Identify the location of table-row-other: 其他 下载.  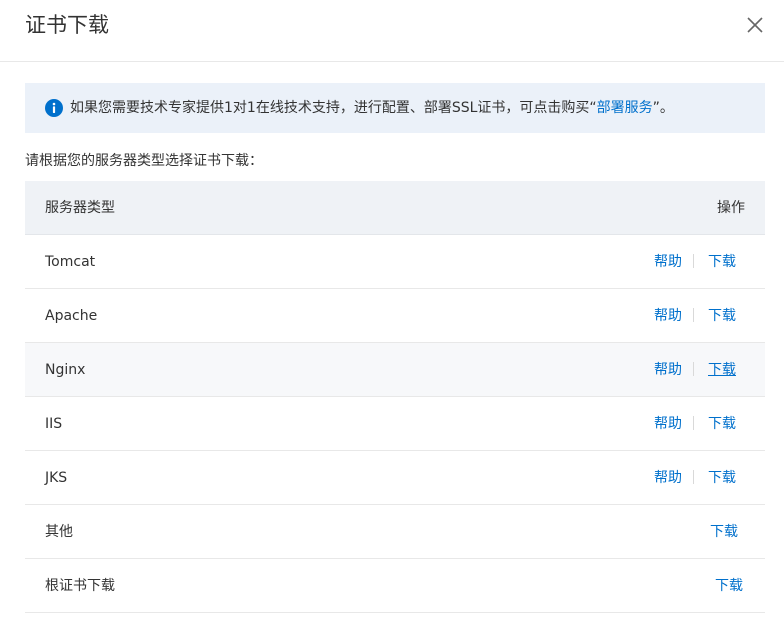
(395, 532).